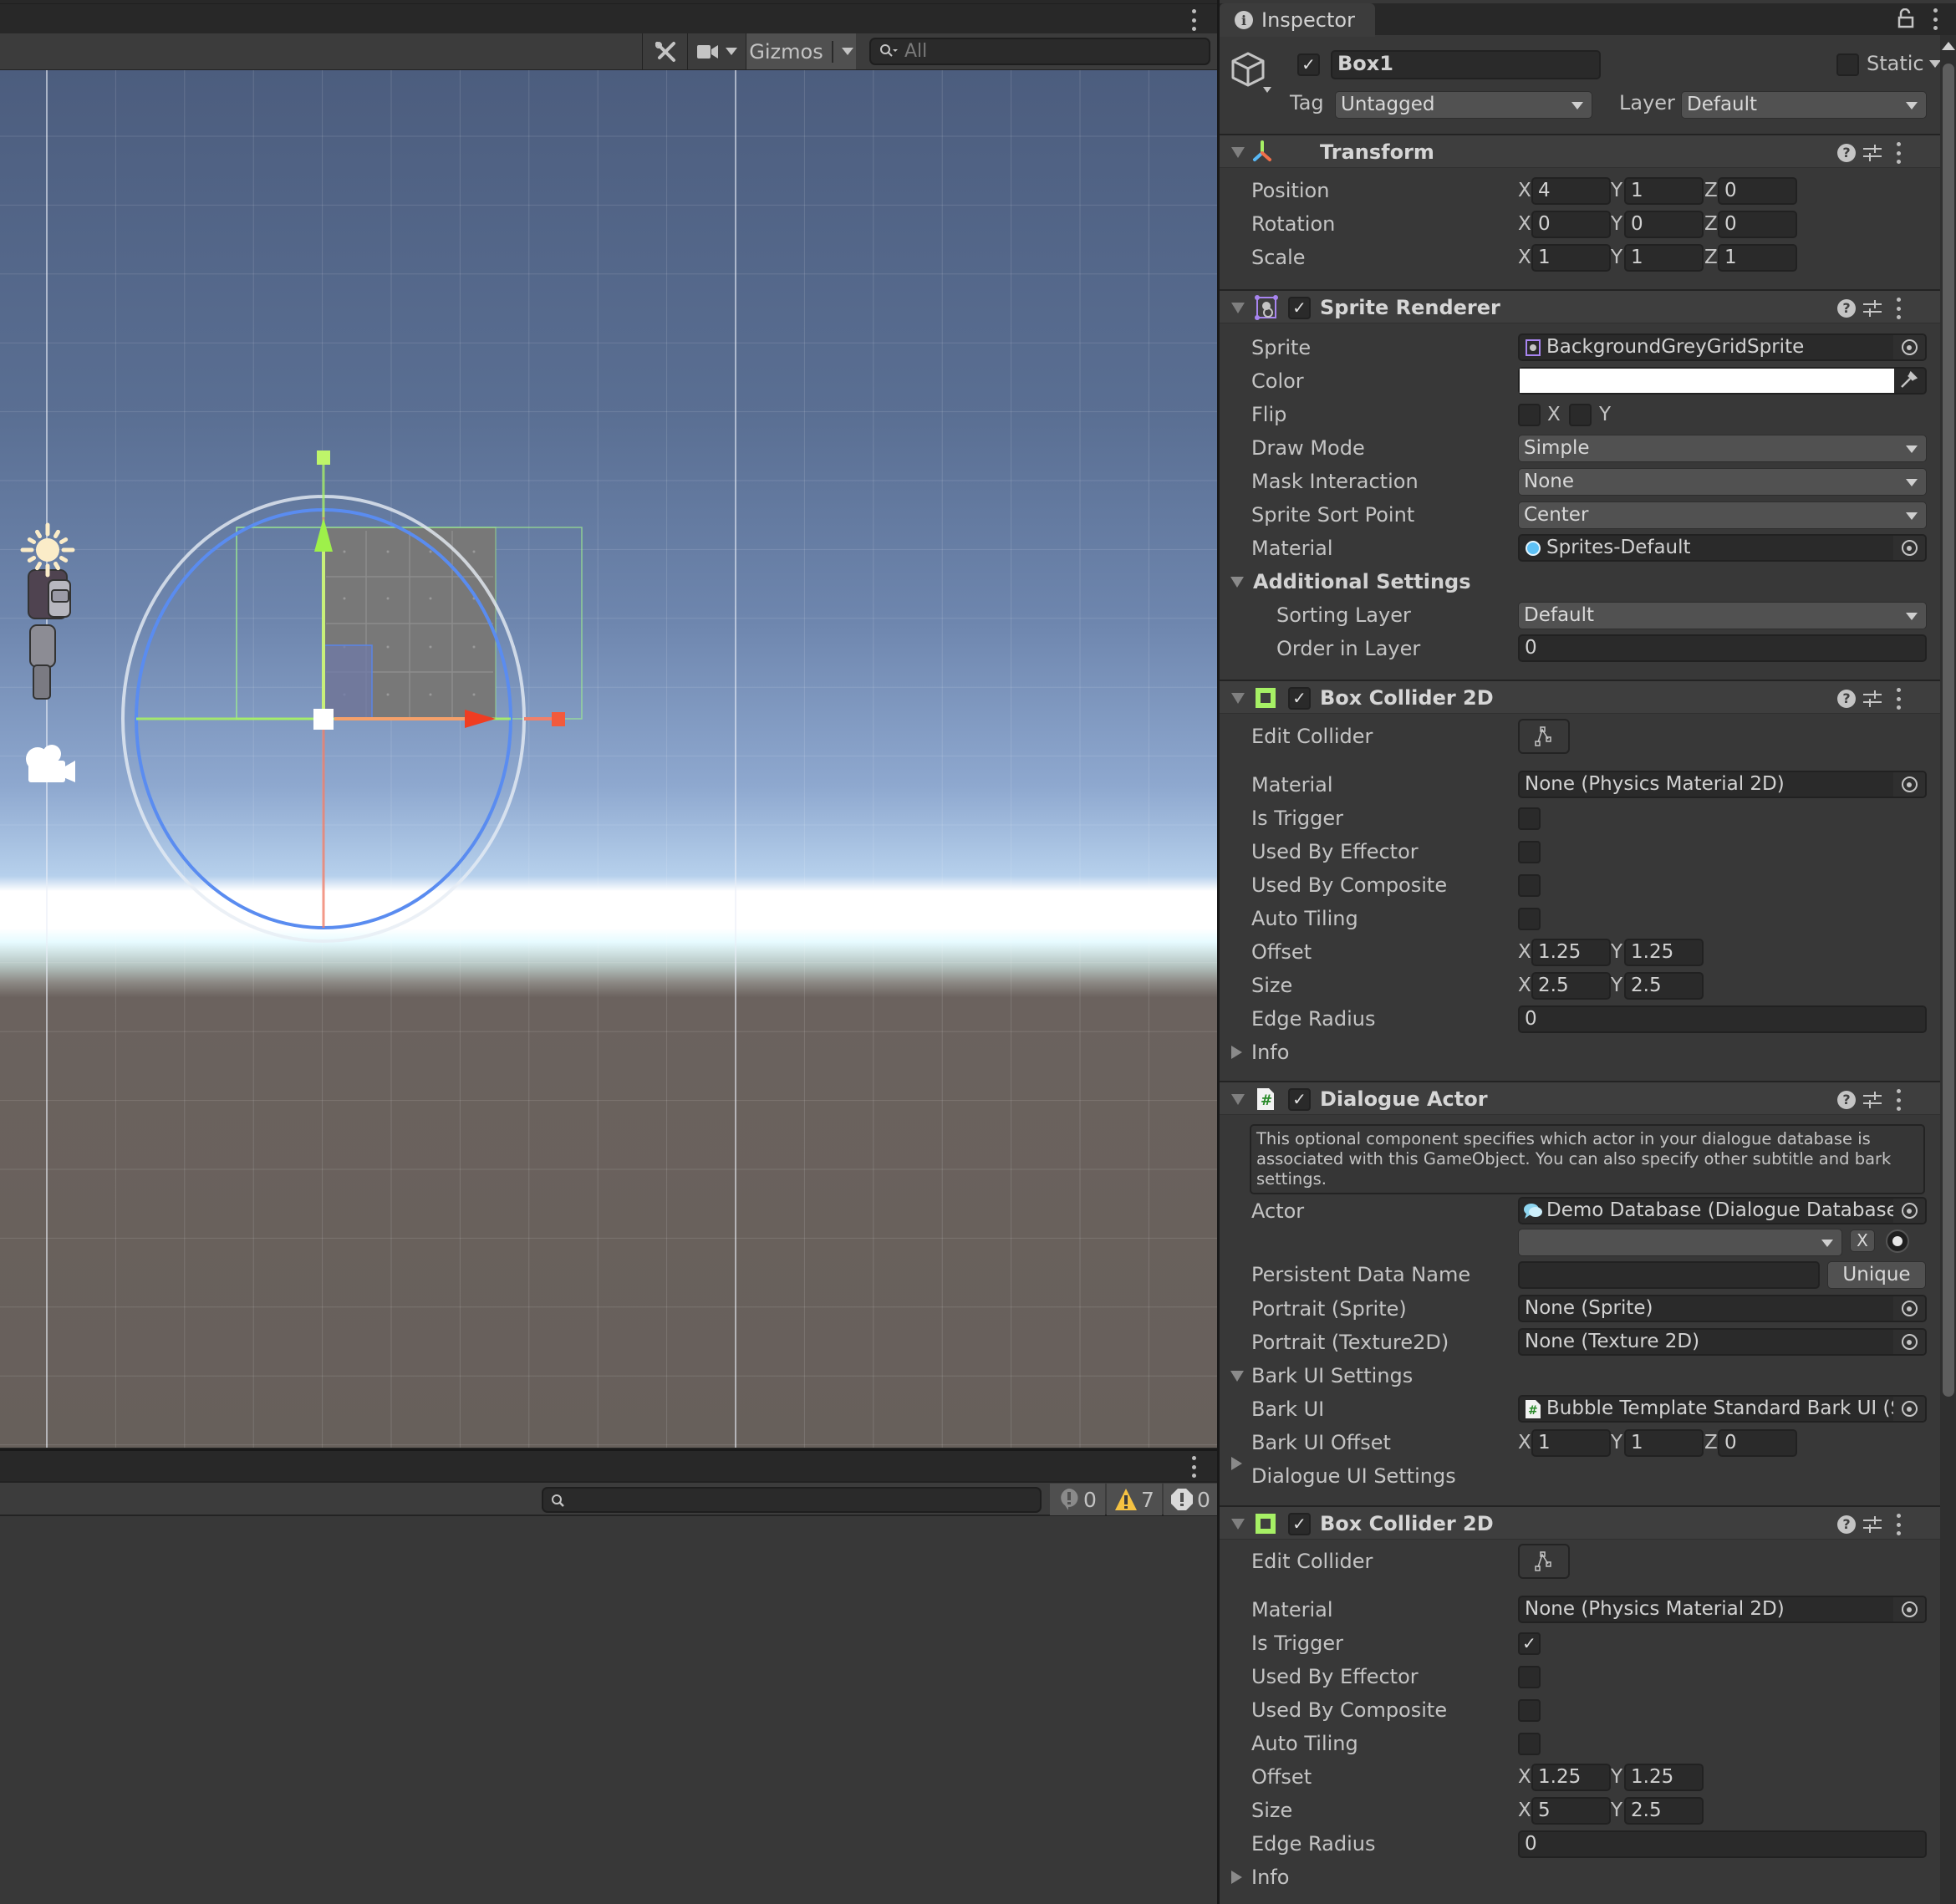  What do you see at coordinates (1237, 1376) in the screenshot?
I see `bark-ui-settings-fold-icon` at bounding box center [1237, 1376].